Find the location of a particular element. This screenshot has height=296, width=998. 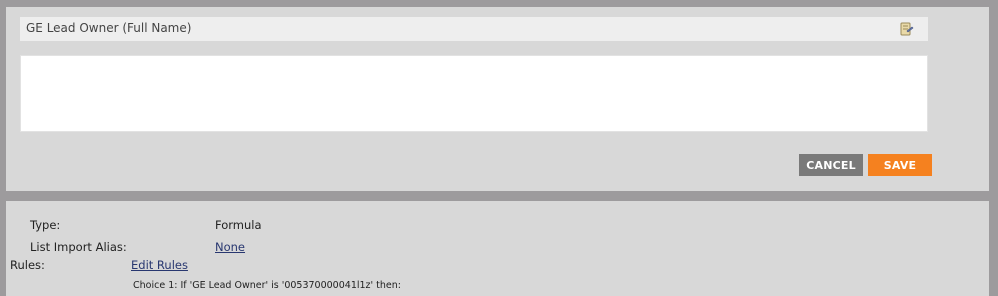

save-button: SAVE is located at coordinates (900, 165).